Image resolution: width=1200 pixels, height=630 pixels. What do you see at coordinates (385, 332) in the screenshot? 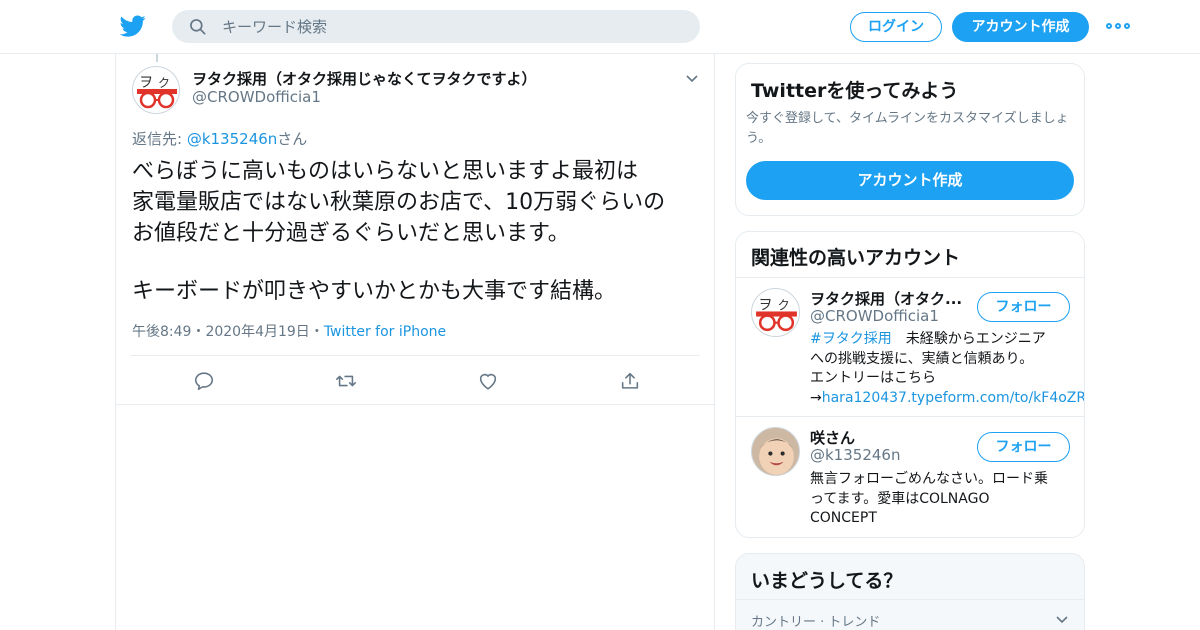
I see `tweet-source-link: Twitter for iPhone` at bounding box center [385, 332].